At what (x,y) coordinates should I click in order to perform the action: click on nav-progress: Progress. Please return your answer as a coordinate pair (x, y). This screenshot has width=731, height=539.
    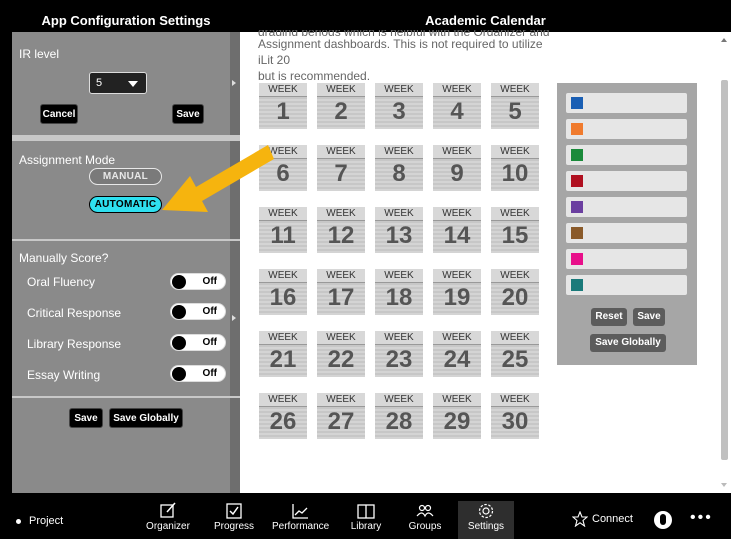
    Looking at the image, I should click on (234, 520).